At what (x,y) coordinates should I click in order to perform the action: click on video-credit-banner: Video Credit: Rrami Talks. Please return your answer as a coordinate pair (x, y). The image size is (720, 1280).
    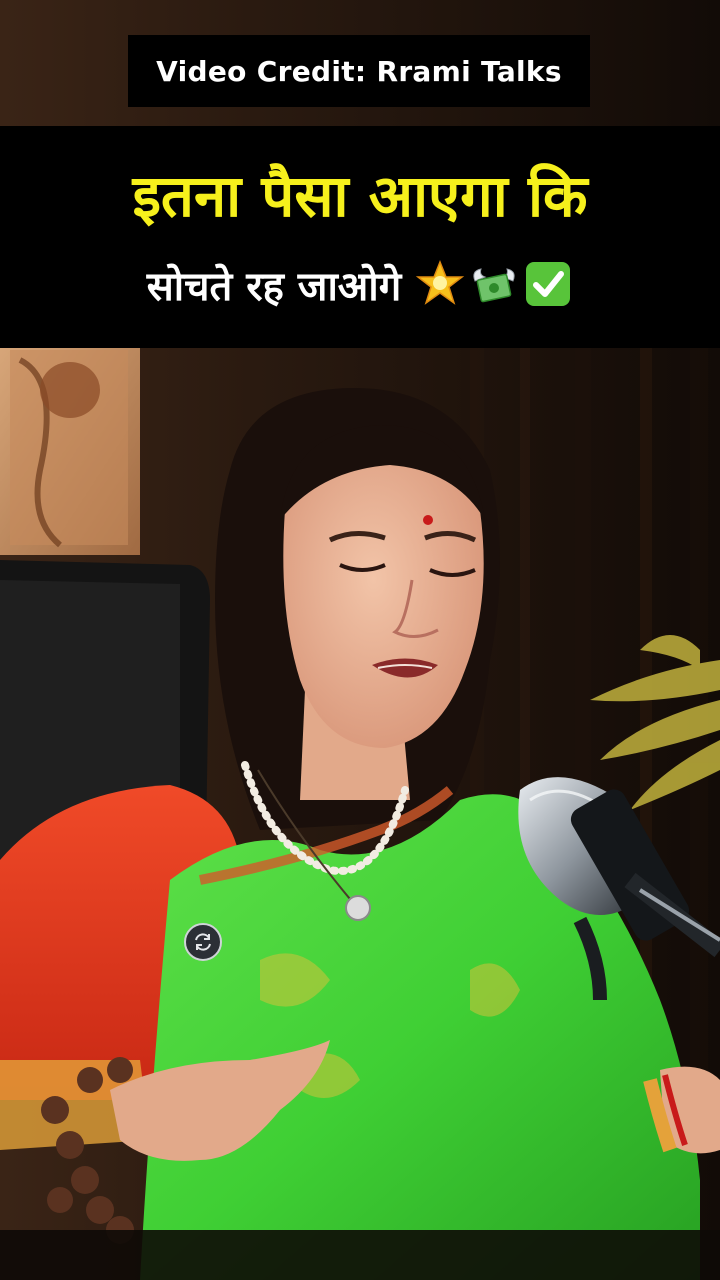
    Looking at the image, I should click on (359, 71).